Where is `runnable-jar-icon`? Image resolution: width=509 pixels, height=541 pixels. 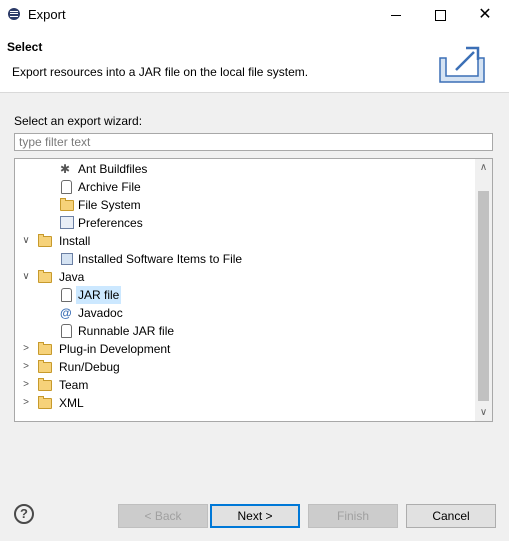
runnable-jar-icon is located at coordinates (67, 331).